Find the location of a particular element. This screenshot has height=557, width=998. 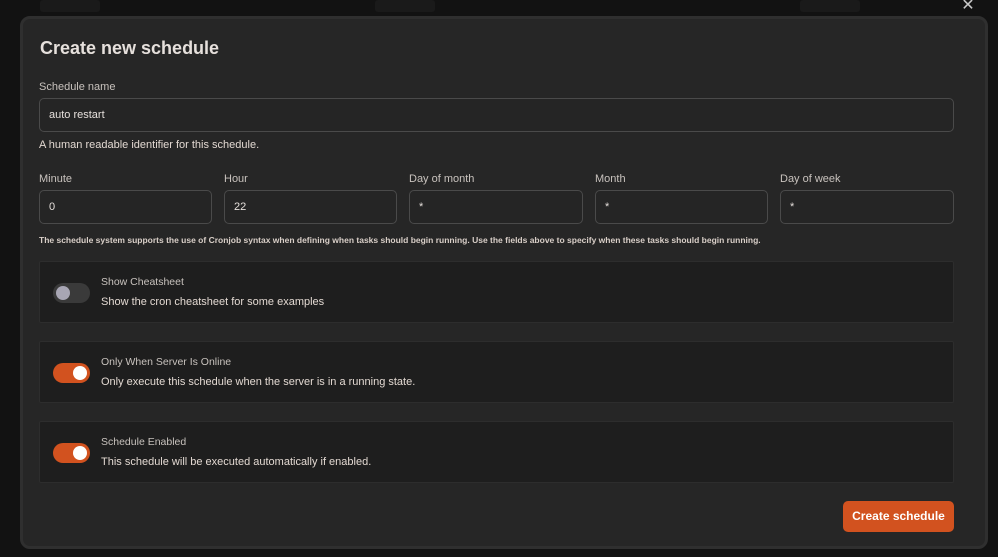

close-icon: ✕ is located at coordinates (968, 7).